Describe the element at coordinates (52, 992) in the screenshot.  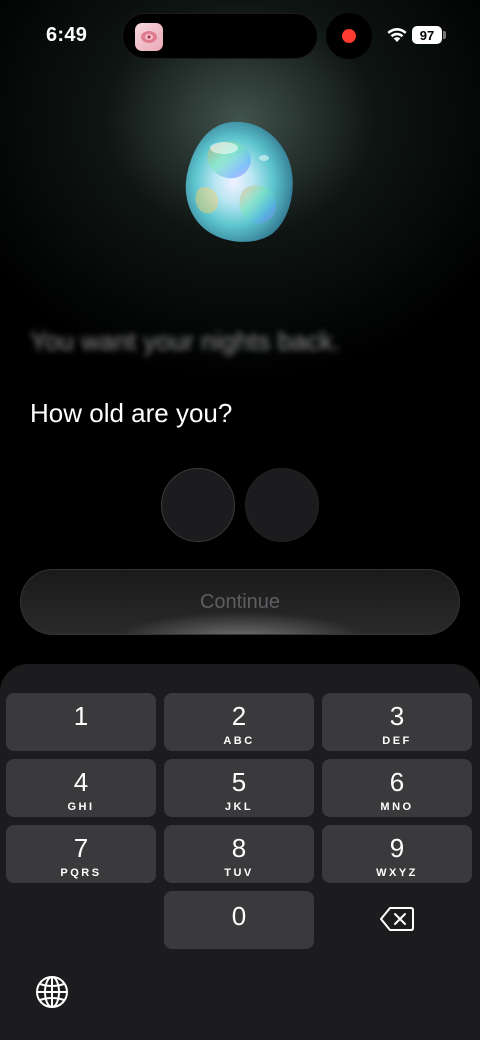
I see `globe-icon` at that location.